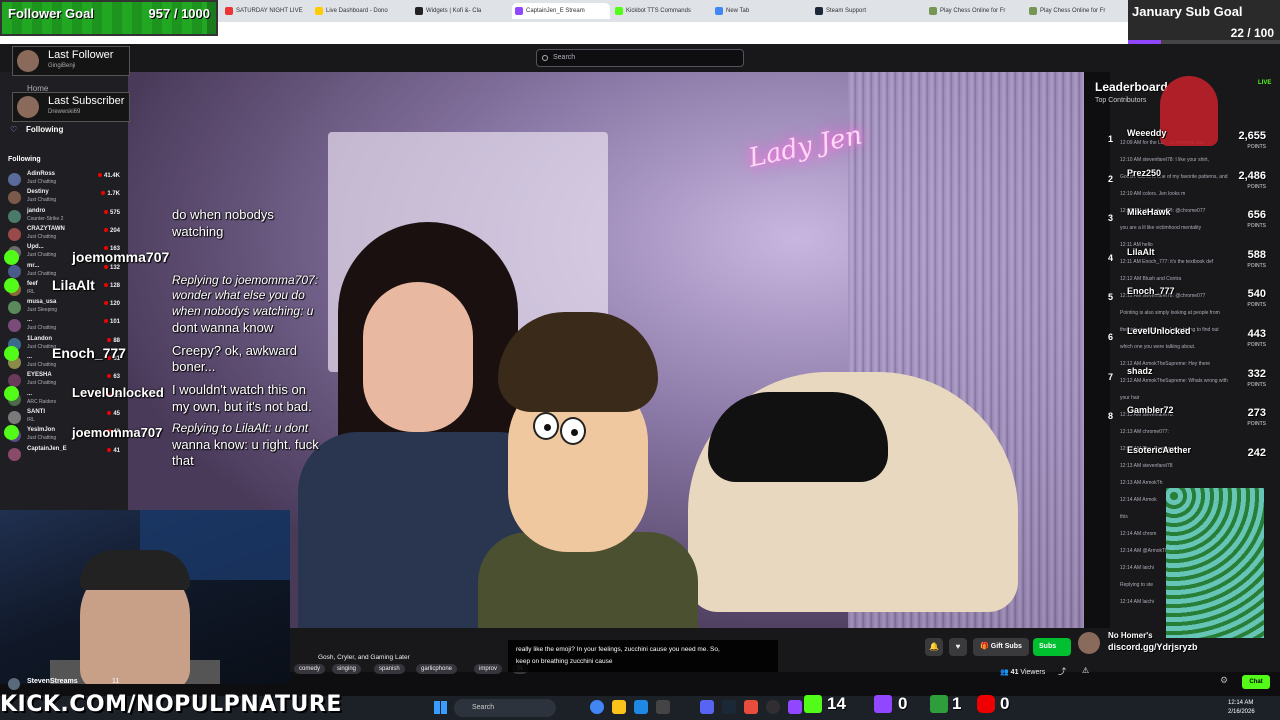  What do you see at coordinates (389, 669) in the screenshot?
I see `stream-tag: spanish` at bounding box center [389, 669].